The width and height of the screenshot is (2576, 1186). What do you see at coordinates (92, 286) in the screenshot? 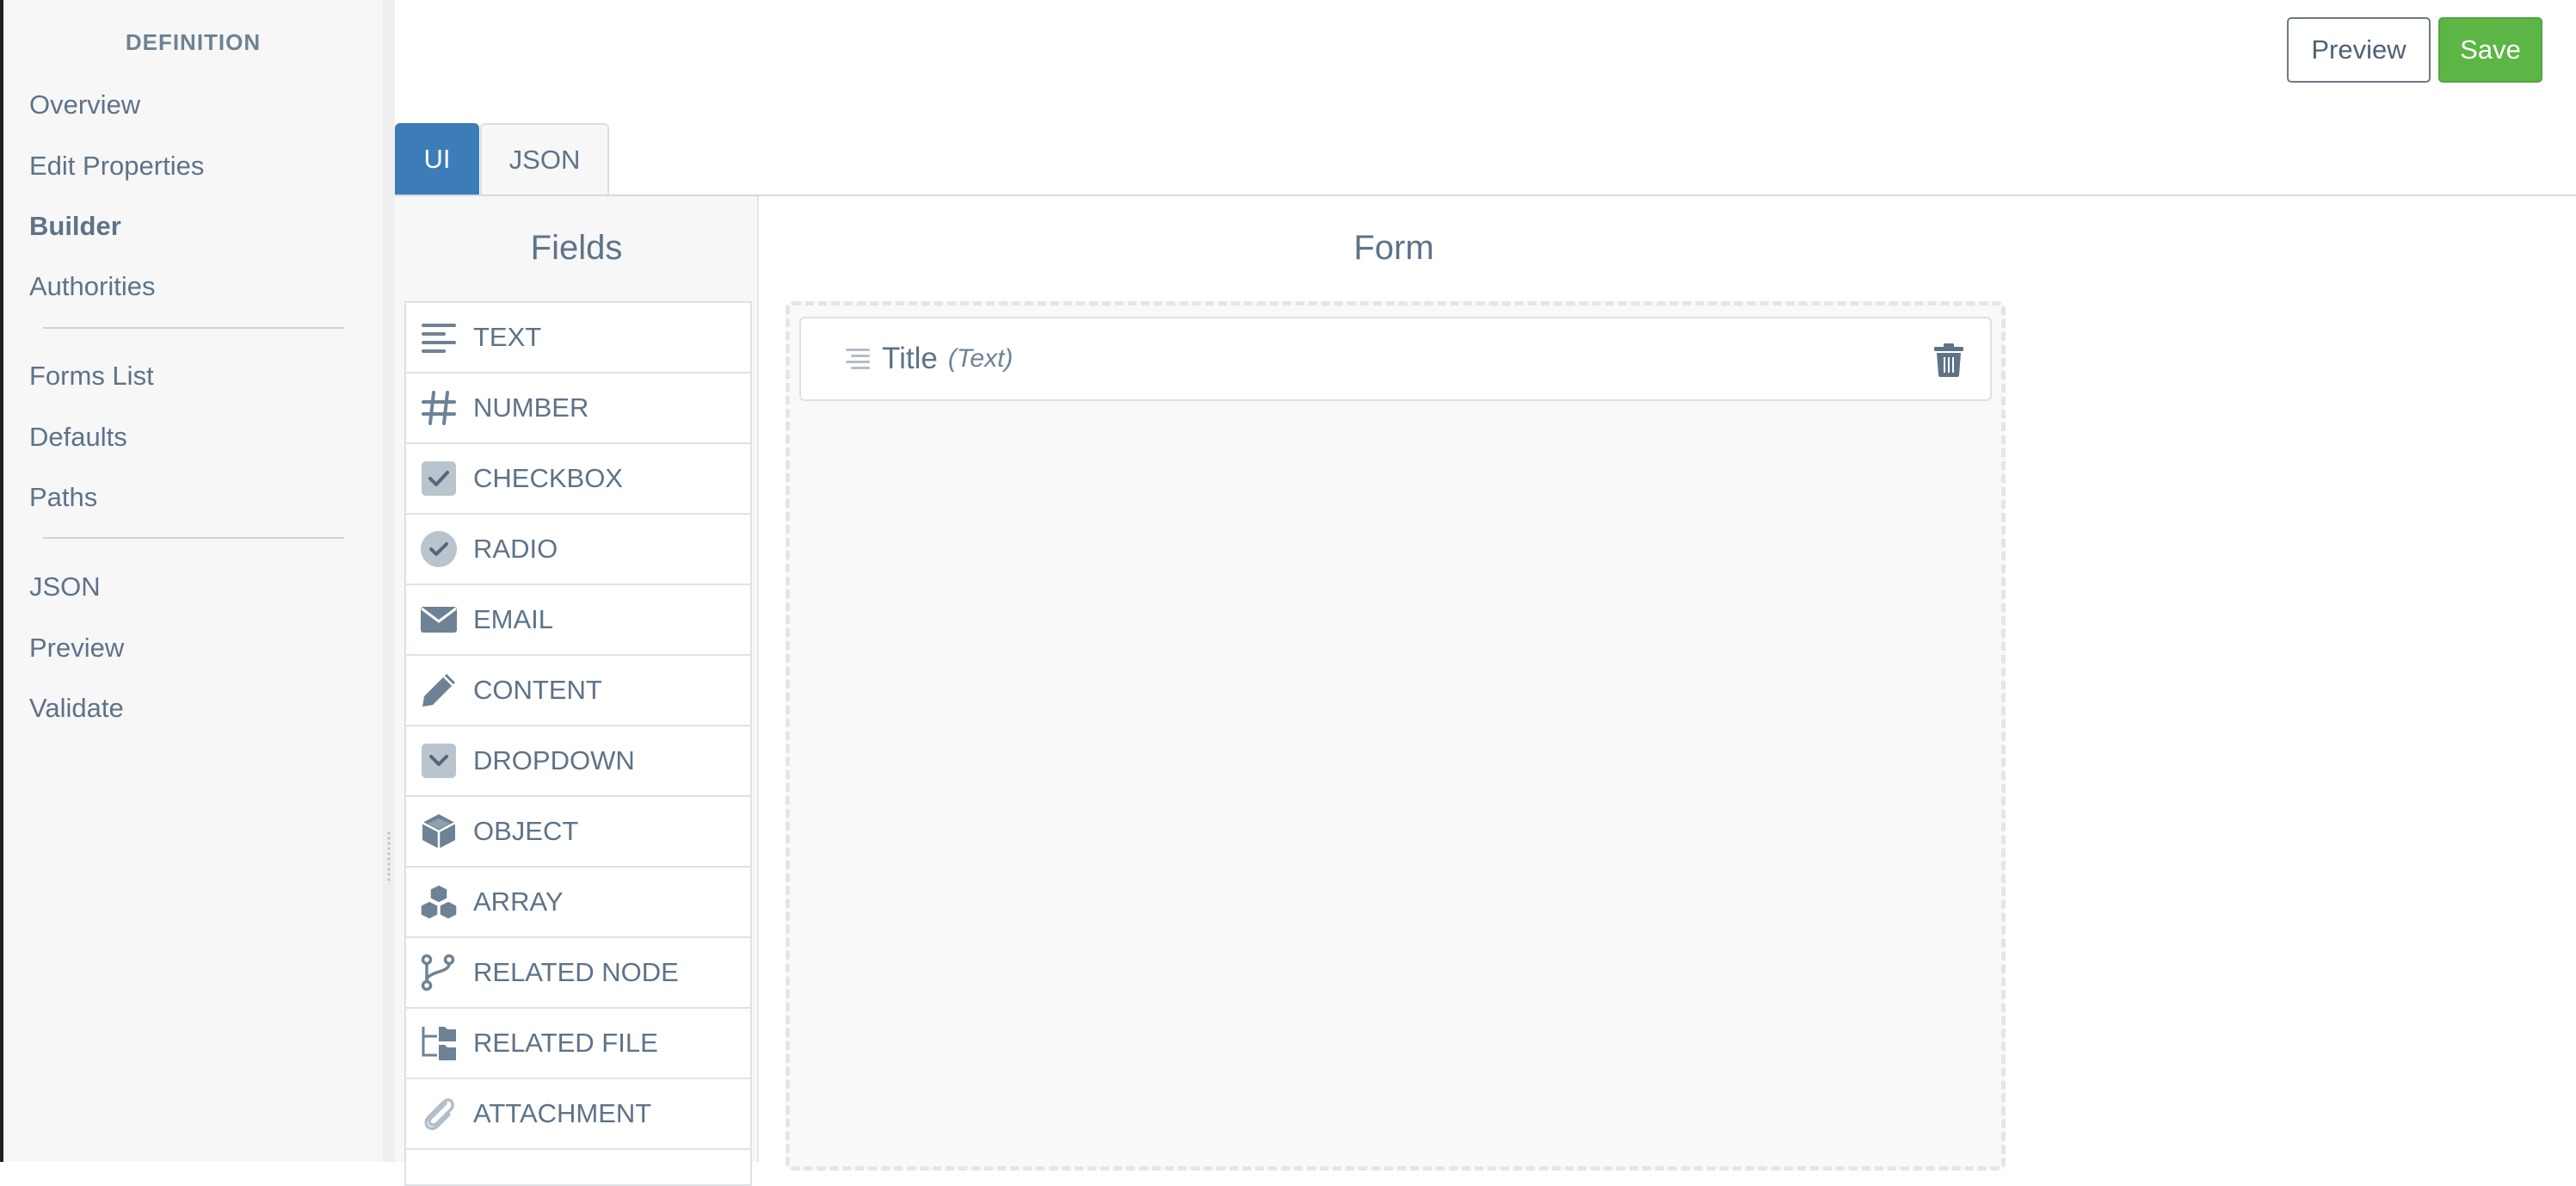
I see `sidebar-item-authorities: Authorities` at bounding box center [92, 286].